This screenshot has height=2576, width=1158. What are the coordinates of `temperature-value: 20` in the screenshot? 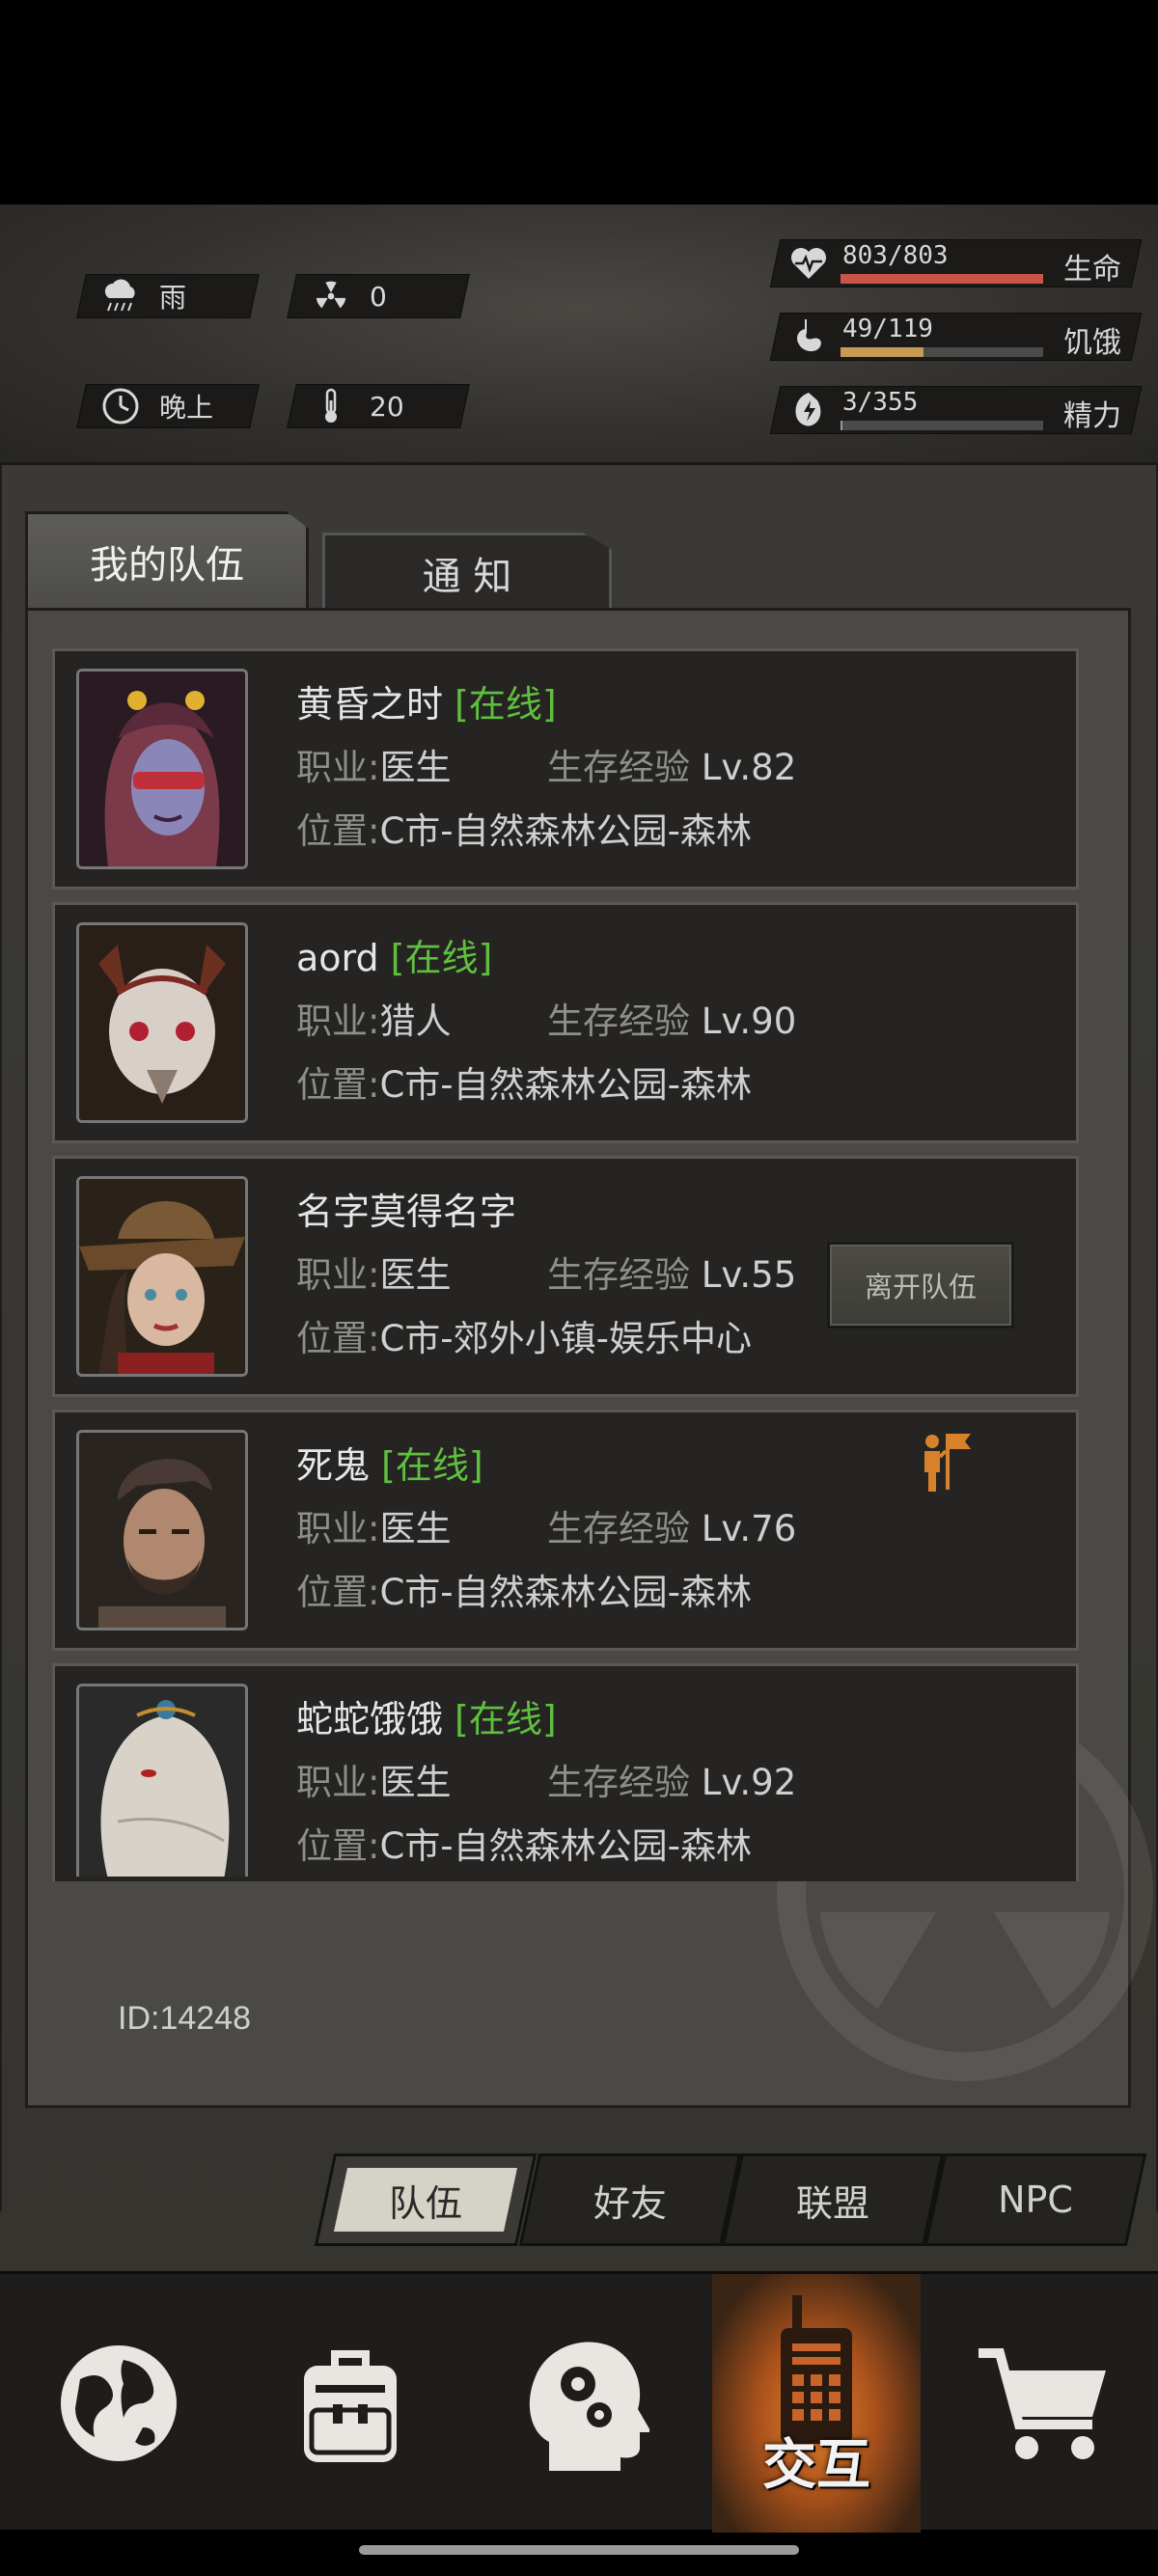 It's located at (387, 407).